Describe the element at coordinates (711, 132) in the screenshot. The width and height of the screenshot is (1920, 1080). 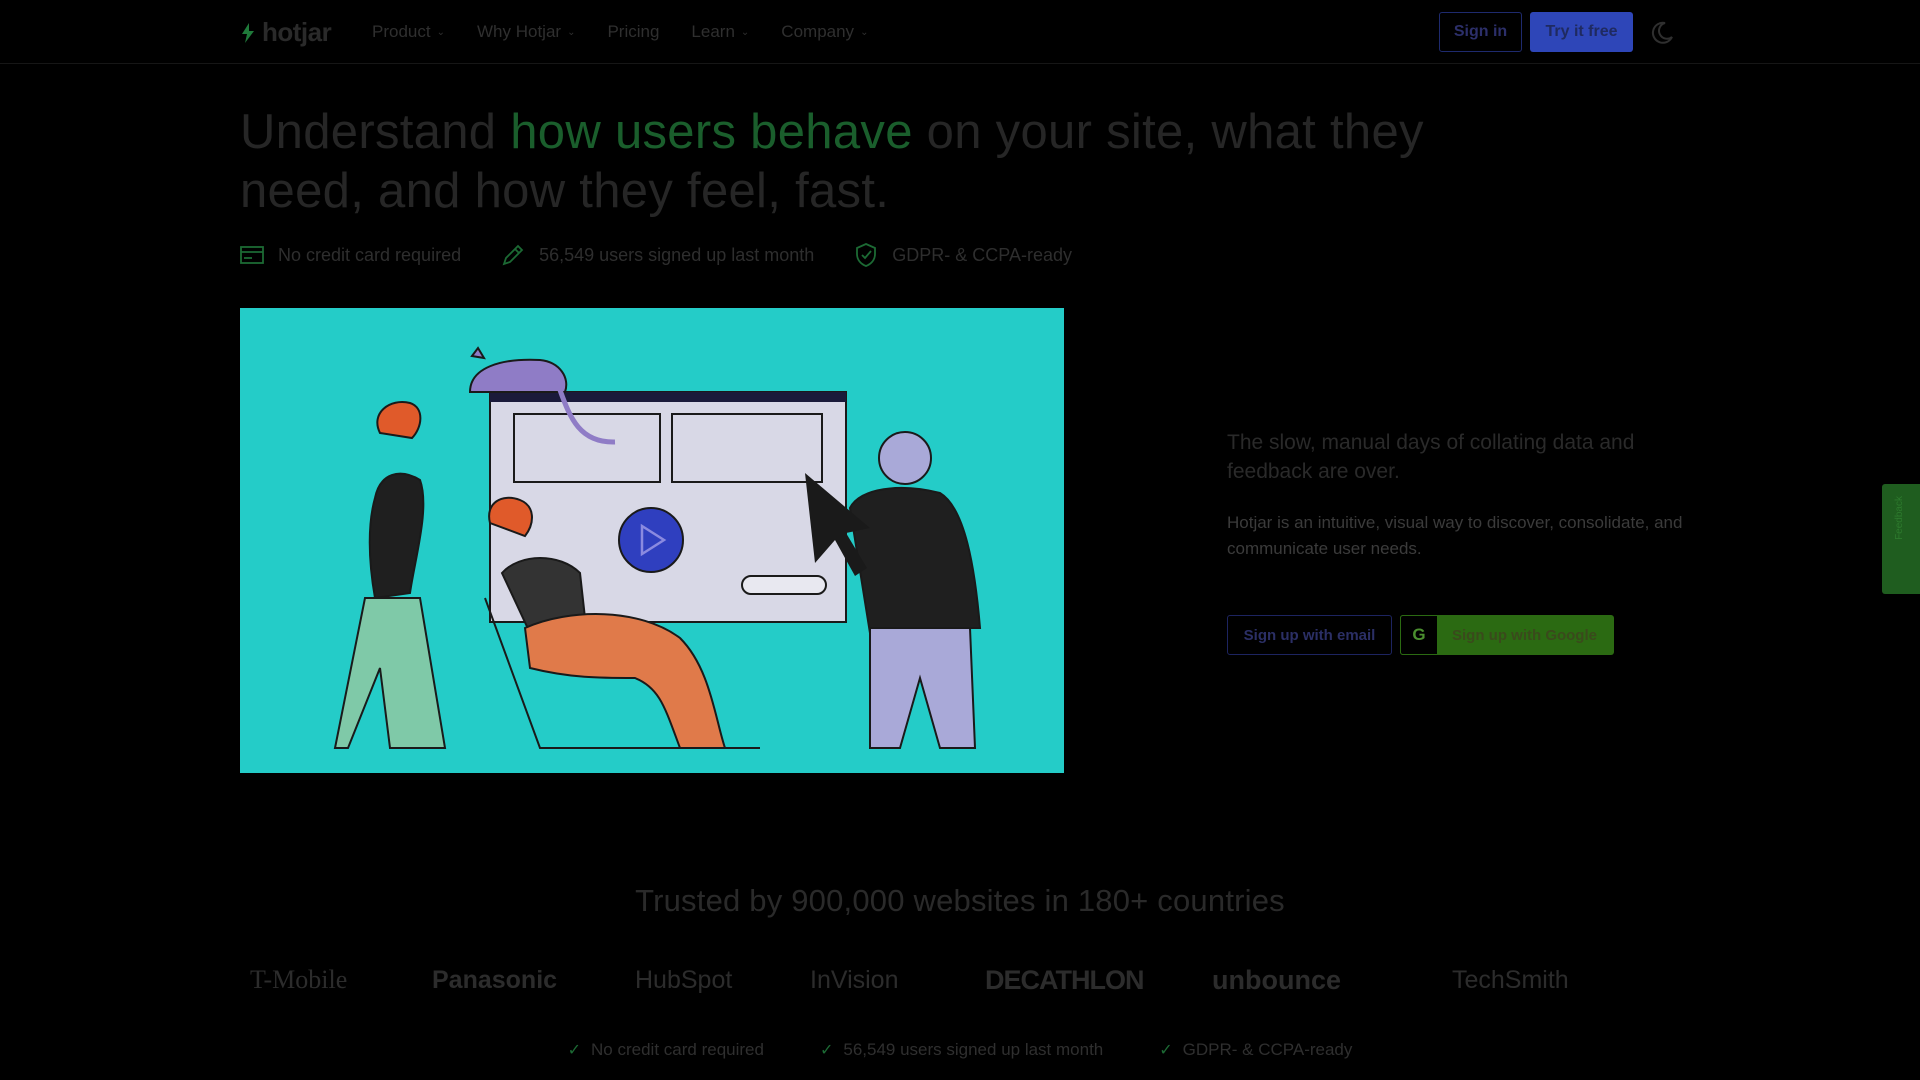
I see `headline-highlight: how users behave` at that location.